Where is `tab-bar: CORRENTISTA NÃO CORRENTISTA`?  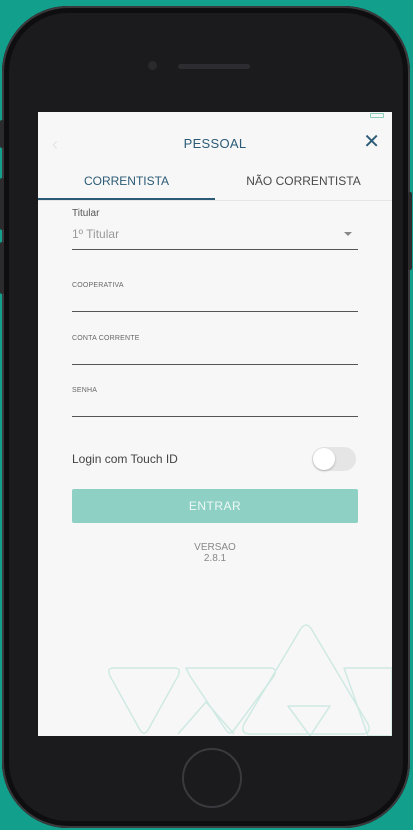 tab-bar: CORRENTISTA NÃO CORRENTISTA is located at coordinates (215, 184).